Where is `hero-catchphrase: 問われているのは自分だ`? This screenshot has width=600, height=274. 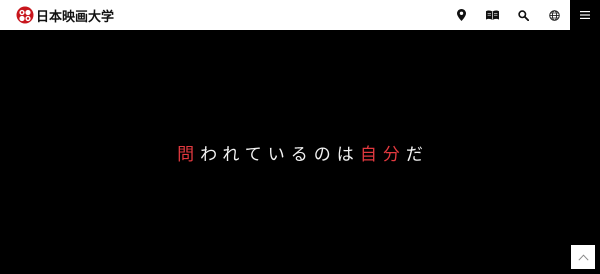
hero-catchphrase: 問われているのは自分だ is located at coordinates (300, 155).